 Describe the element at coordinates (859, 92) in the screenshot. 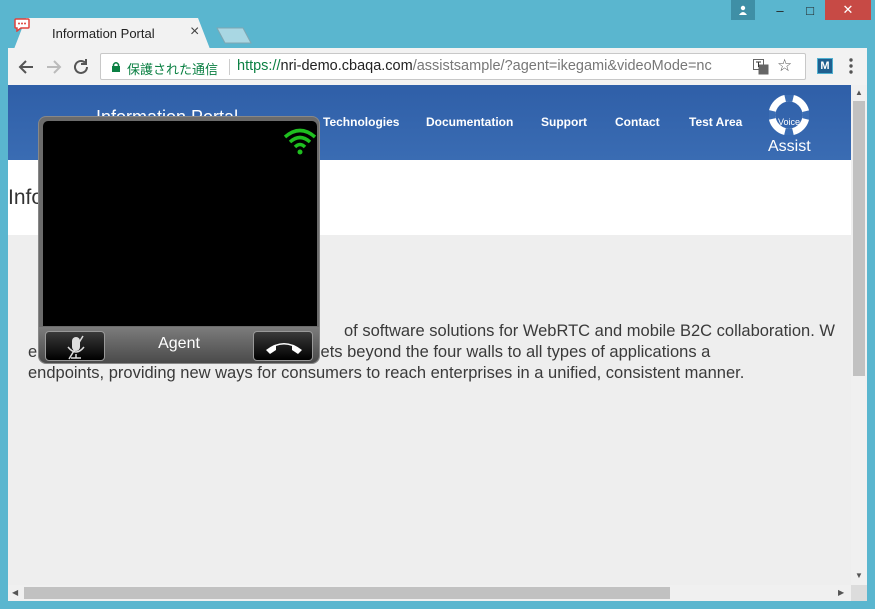

I see `scroll-up-arrow-icon: ▲` at that location.